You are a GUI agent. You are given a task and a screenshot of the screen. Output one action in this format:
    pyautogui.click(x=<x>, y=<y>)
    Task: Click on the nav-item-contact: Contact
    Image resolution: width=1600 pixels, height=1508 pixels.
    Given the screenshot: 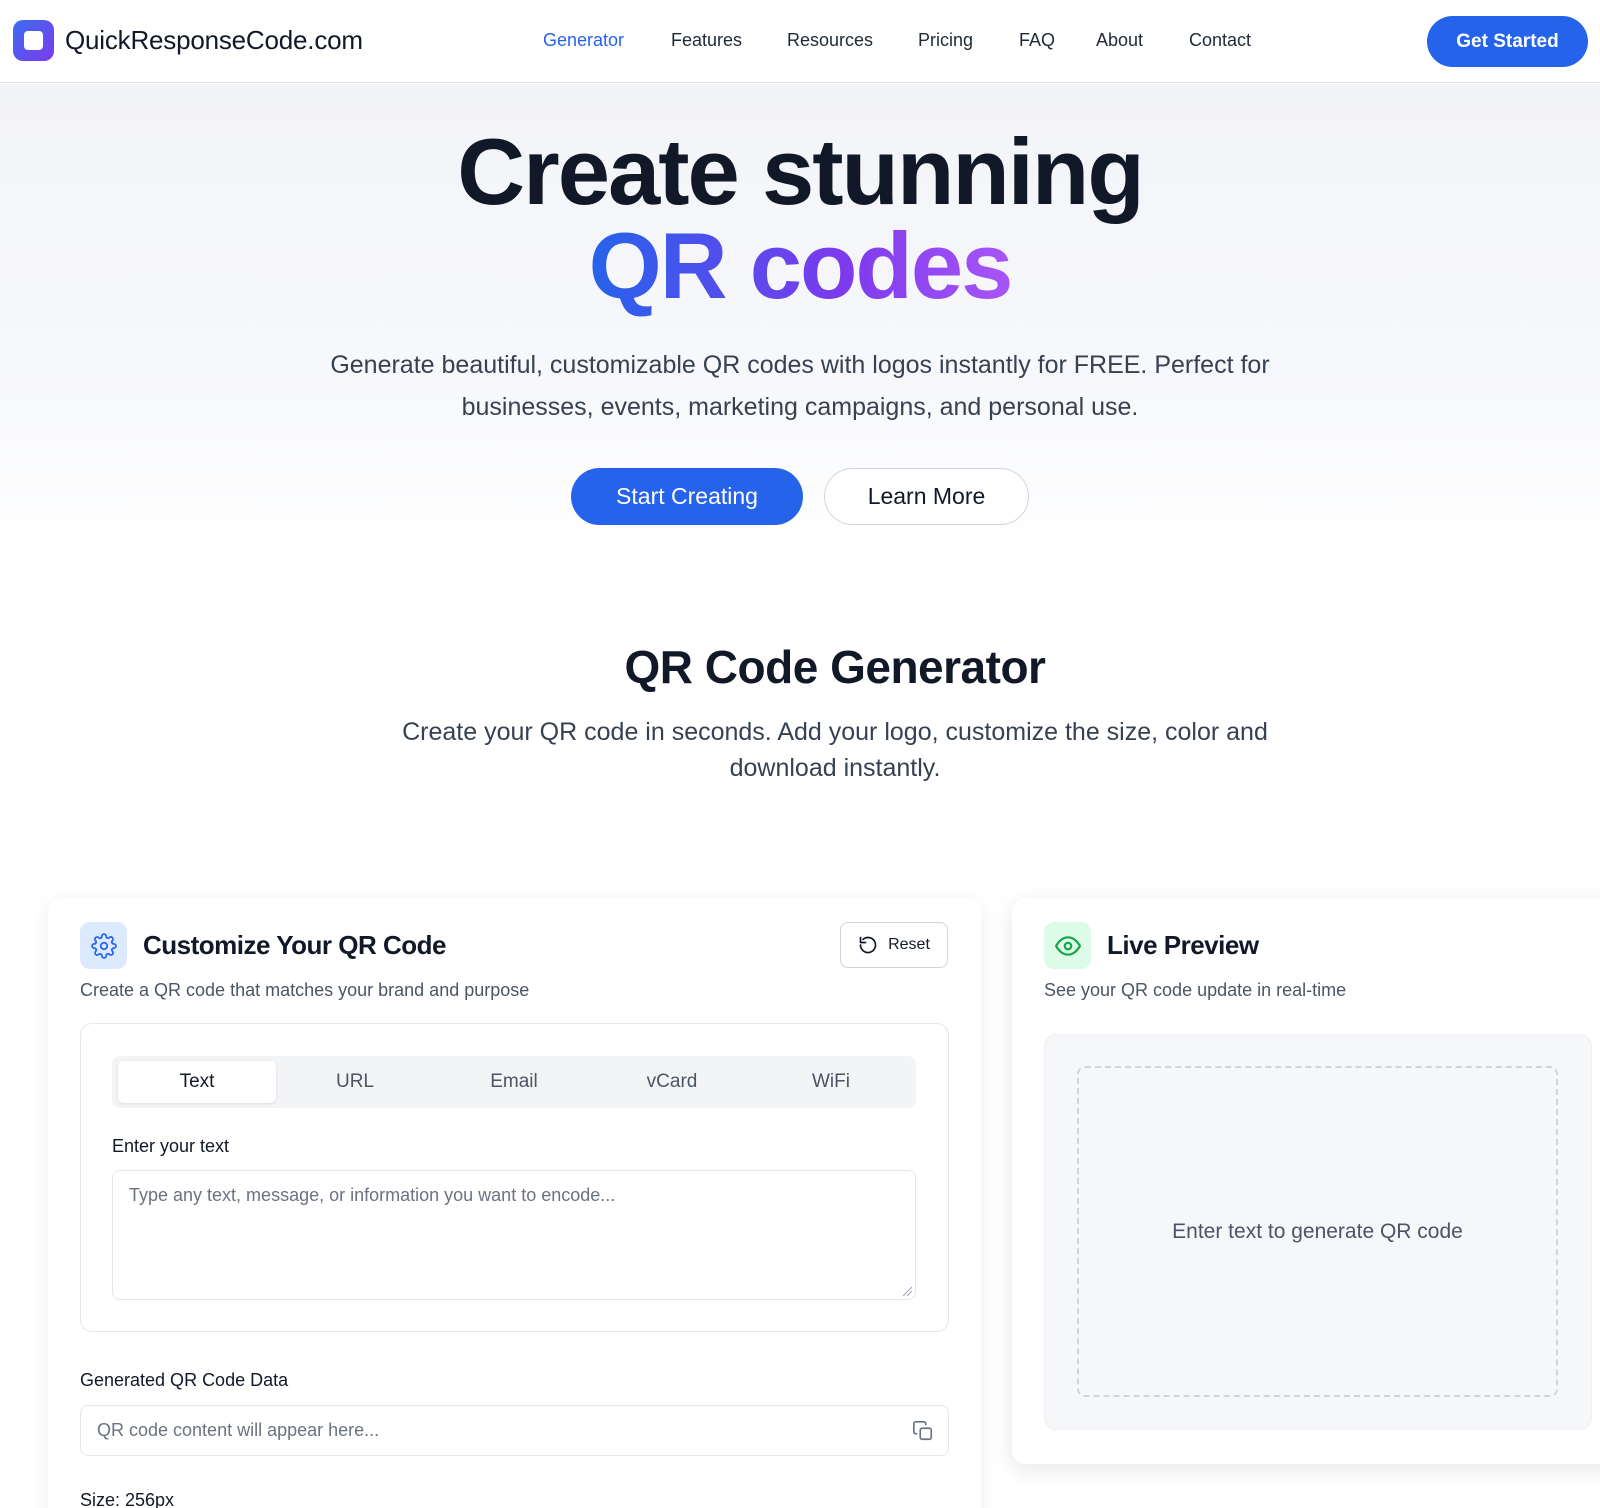 What is the action you would take?
    pyautogui.click(x=1220, y=40)
    